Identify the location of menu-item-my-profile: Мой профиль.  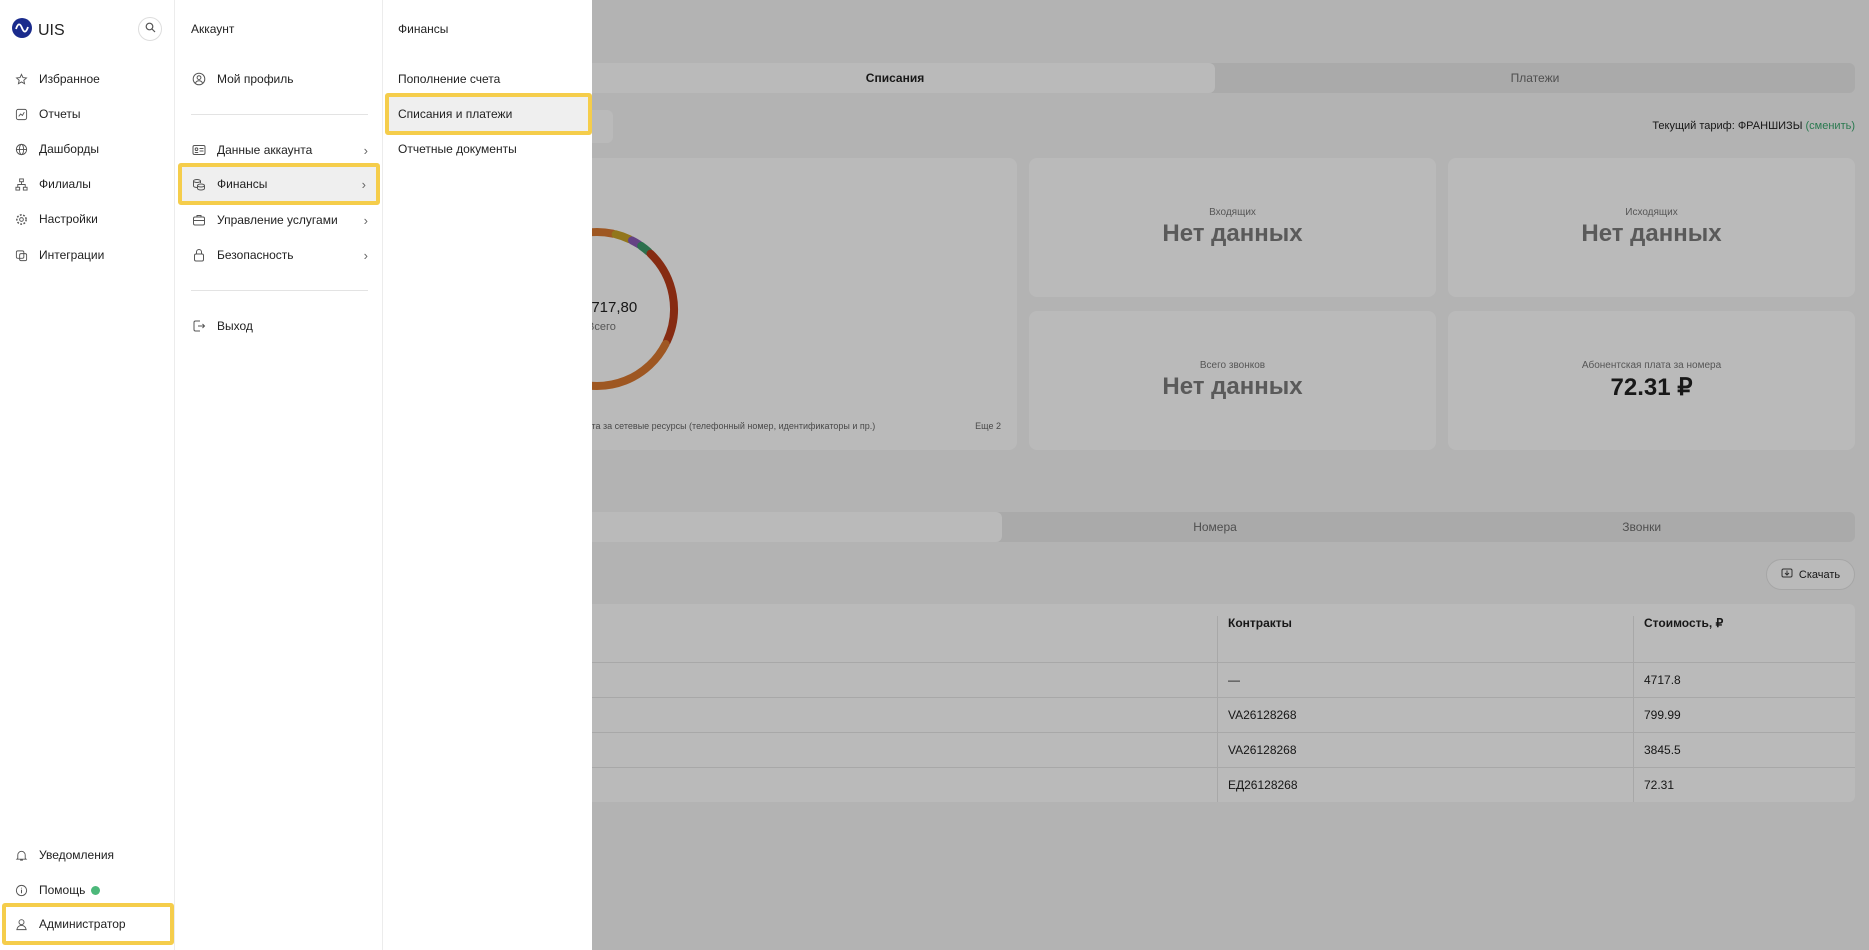
(278, 79).